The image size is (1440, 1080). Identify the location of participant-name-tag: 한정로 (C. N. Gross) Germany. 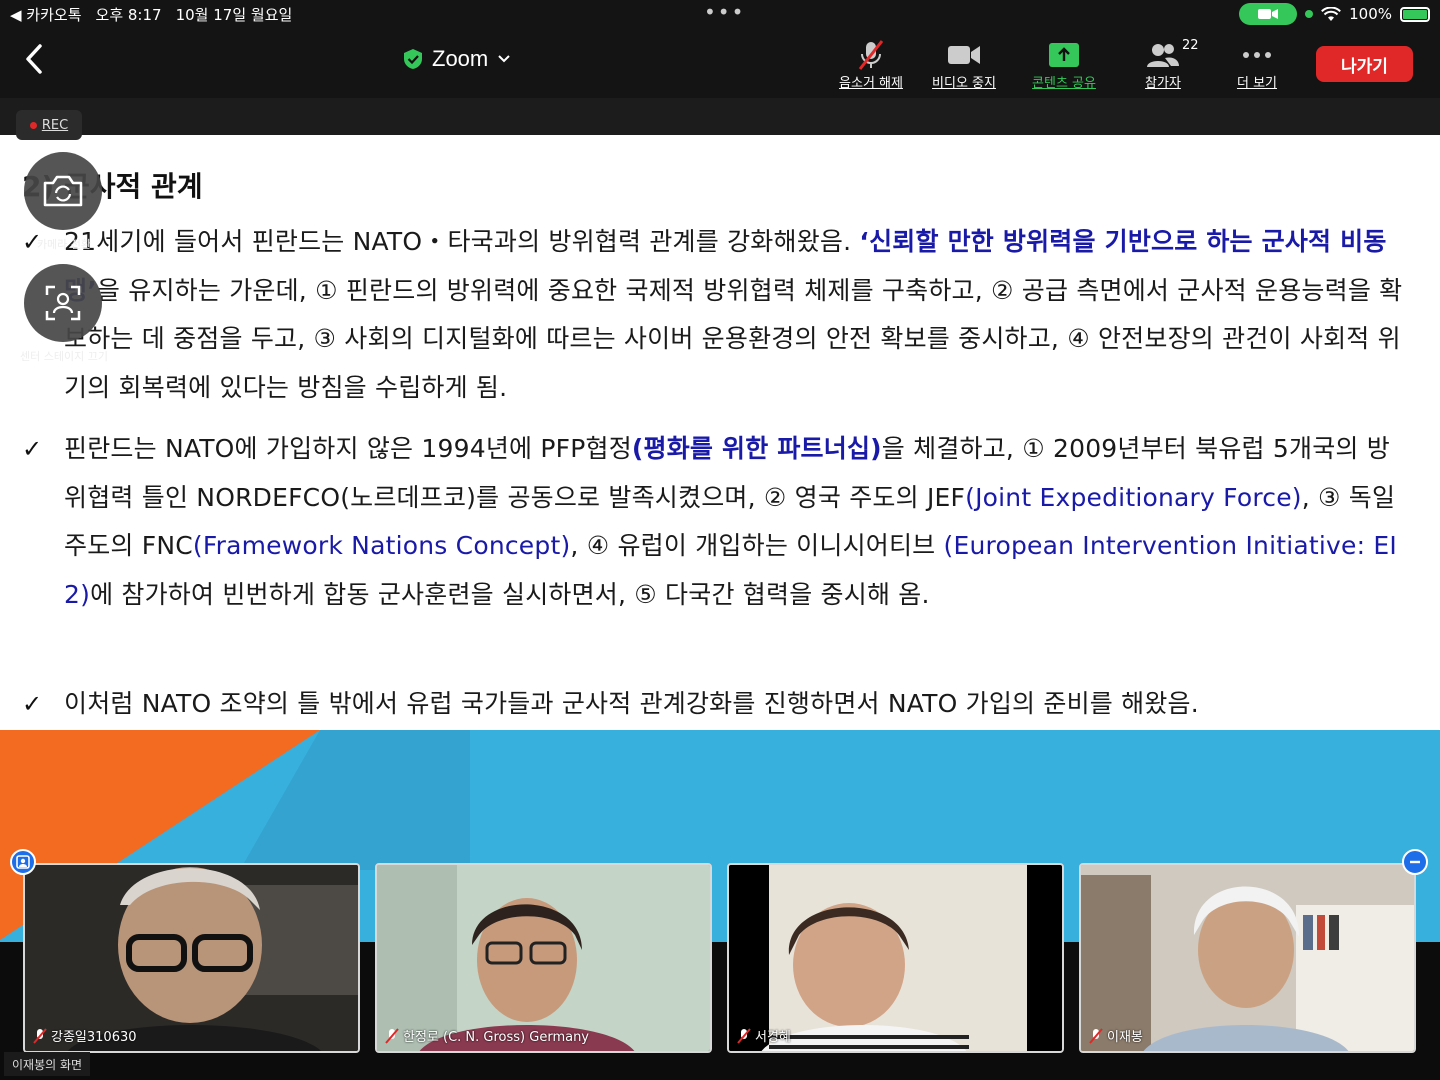
(487, 1035).